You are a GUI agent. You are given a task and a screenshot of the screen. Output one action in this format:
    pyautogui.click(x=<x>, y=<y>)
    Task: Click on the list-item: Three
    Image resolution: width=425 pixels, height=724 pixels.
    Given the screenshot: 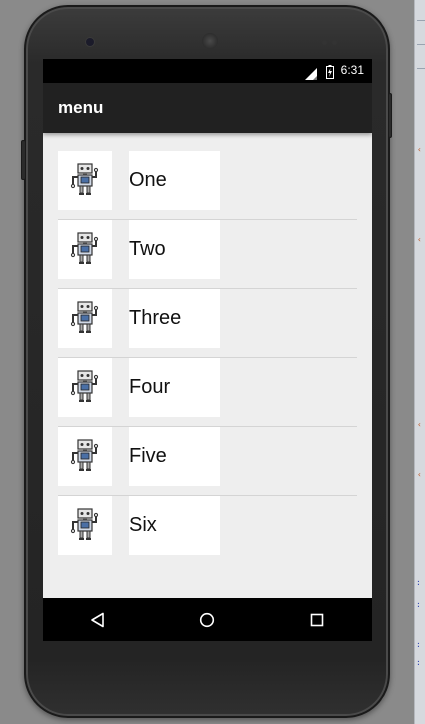 What is the action you would take?
    pyautogui.click(x=207, y=323)
    